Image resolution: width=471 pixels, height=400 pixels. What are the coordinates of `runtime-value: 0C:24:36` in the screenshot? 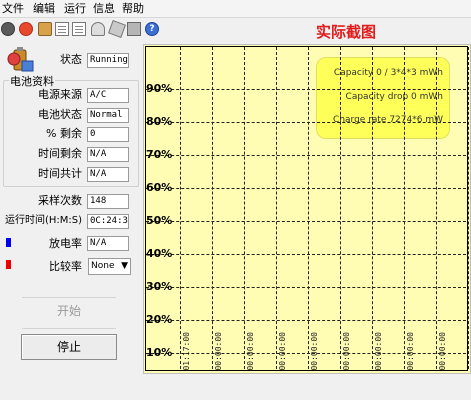 It's located at (108, 221).